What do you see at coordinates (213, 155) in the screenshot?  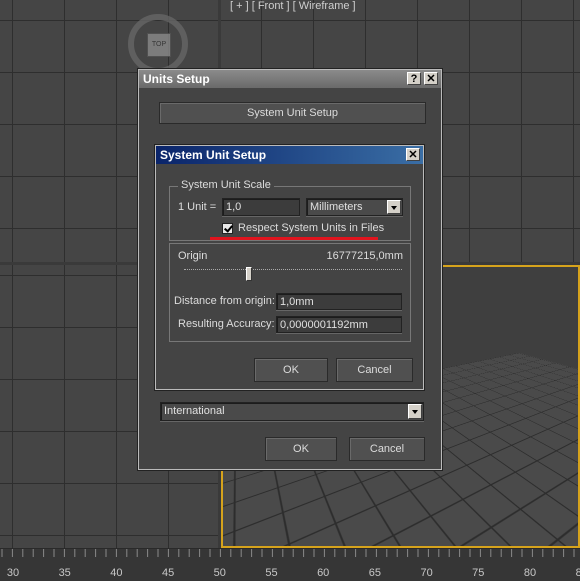 I see `system-unit-setup-title: System Unit Setup` at bounding box center [213, 155].